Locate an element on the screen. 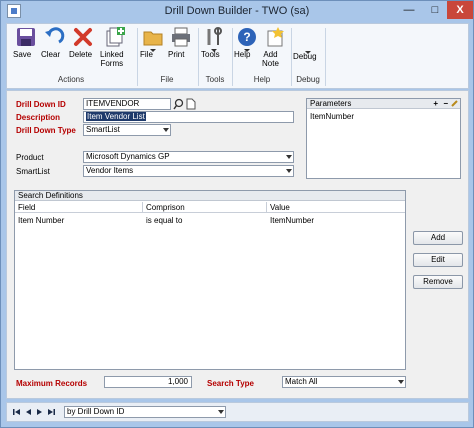 Image resolution: width=474 pixels, height=428 pixels. print-icon is located at coordinates (181, 37).